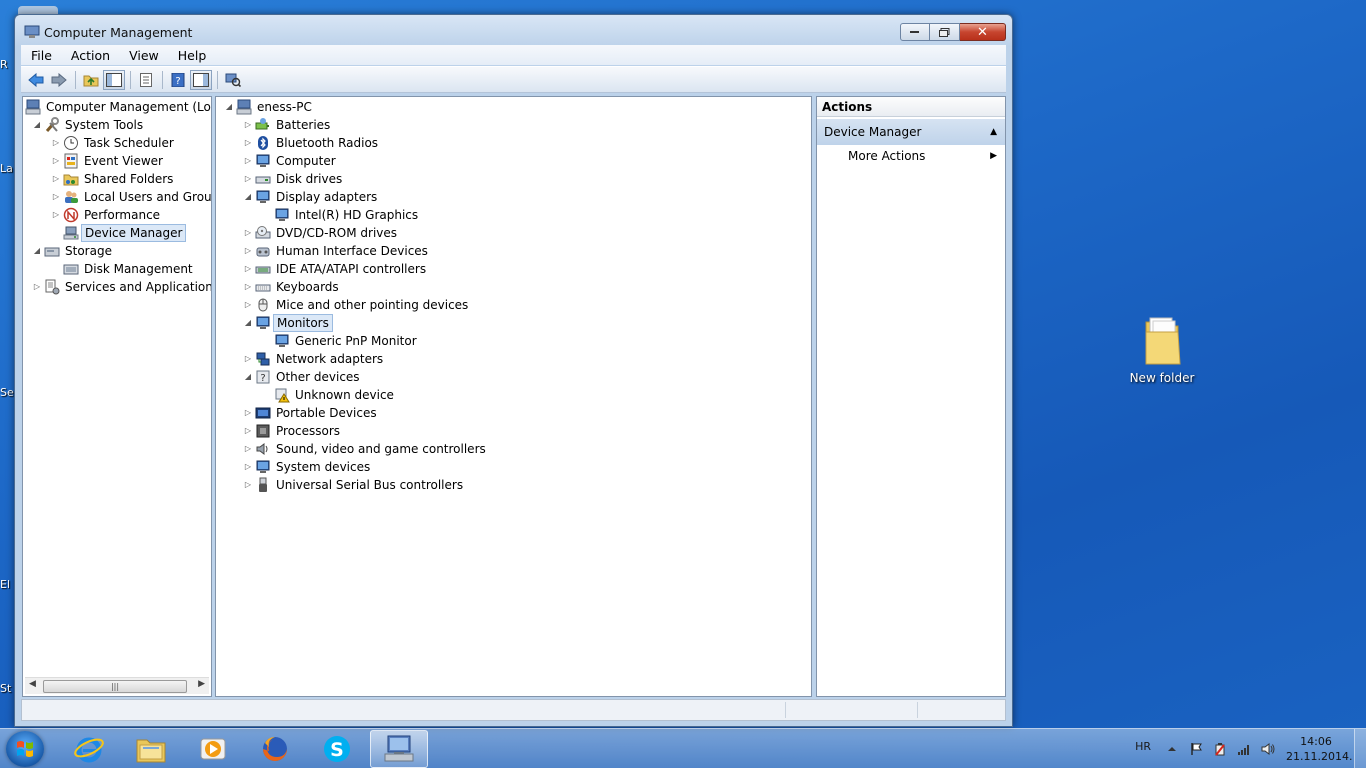 This screenshot has height=768, width=1366. I want to click on tree-node-keyboards: ▷ Keyboards, so click(513, 287).